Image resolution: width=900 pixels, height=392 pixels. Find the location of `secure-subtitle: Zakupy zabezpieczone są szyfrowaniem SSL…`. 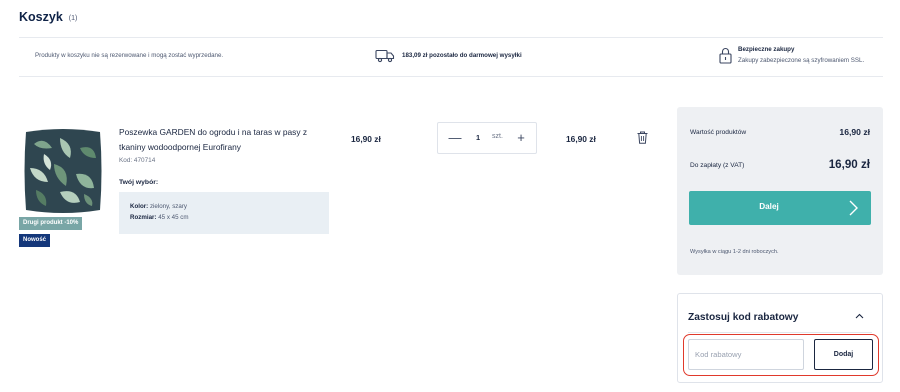

secure-subtitle: Zakupy zabezpieczone są szyfrowaniem SSL… is located at coordinates (801, 60).